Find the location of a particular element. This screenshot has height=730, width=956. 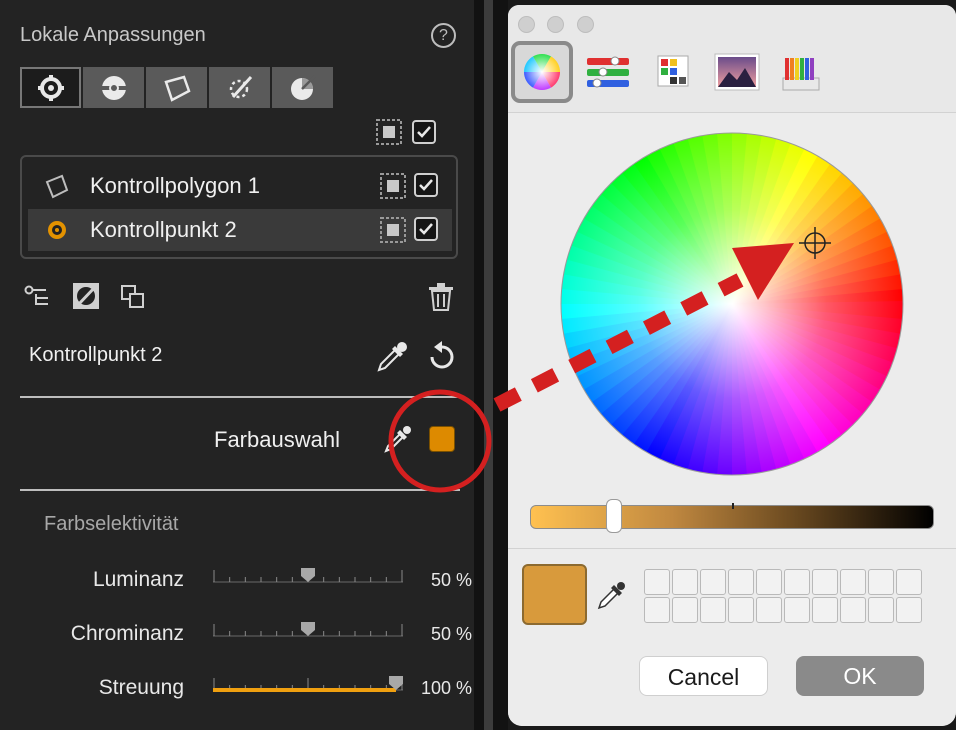

color-range-tool-button is located at coordinates (302, 87).